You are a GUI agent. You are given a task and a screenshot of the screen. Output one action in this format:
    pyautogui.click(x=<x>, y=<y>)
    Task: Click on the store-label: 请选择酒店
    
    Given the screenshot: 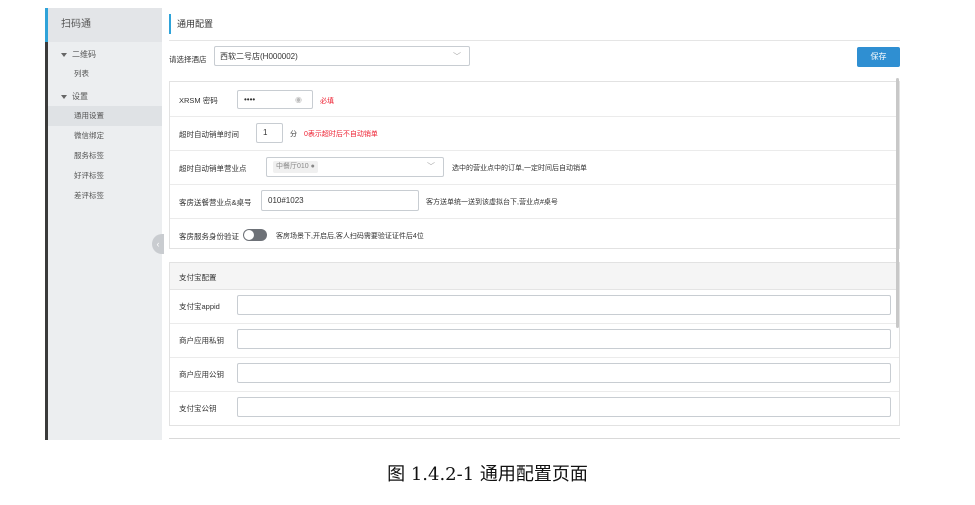 What is the action you would take?
    pyautogui.click(x=188, y=59)
    